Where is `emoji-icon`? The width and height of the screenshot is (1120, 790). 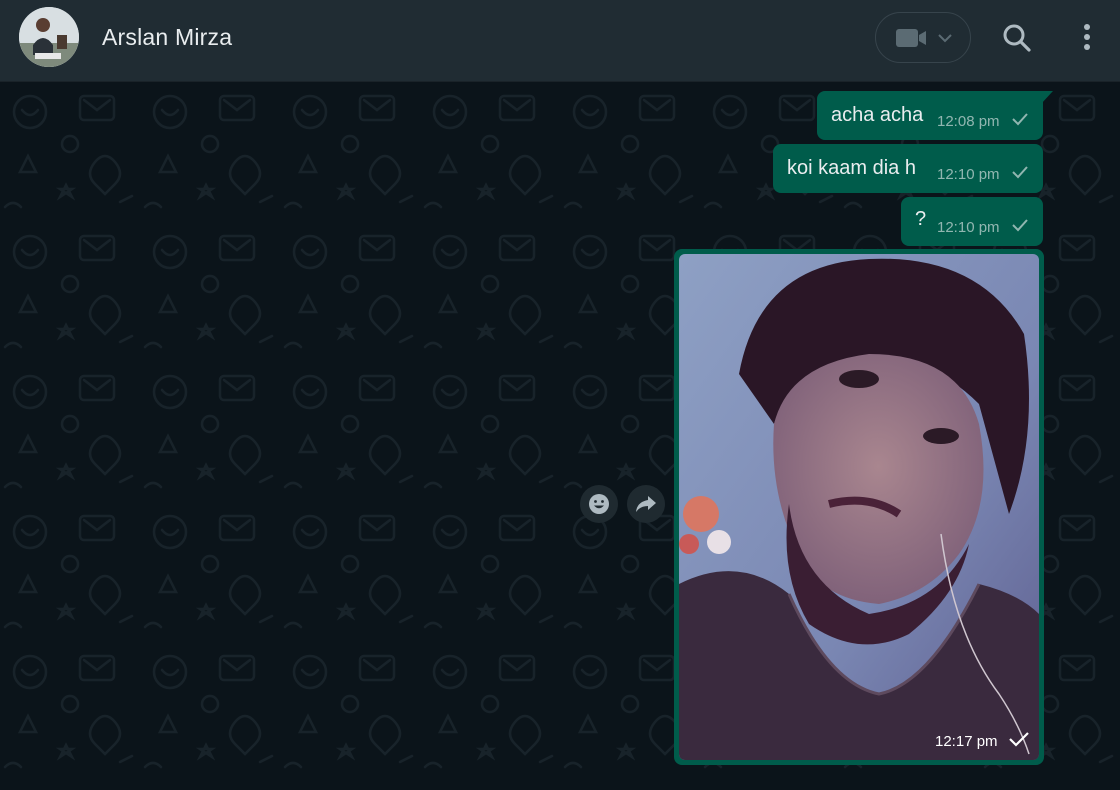 emoji-icon is located at coordinates (599, 504).